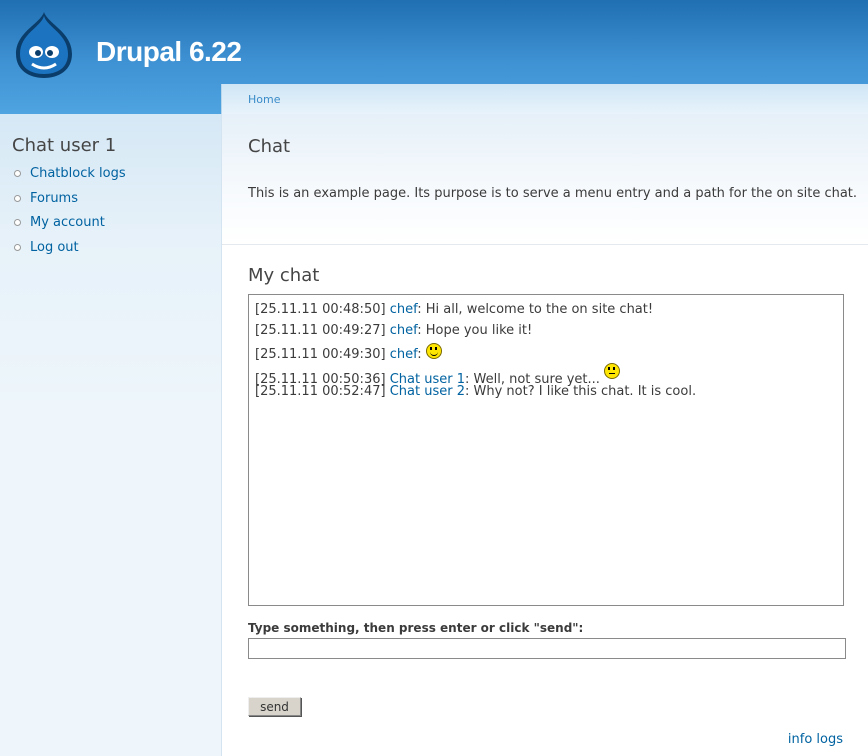 The width and height of the screenshot is (868, 756). I want to click on smiley-happy-icon, so click(433, 351).